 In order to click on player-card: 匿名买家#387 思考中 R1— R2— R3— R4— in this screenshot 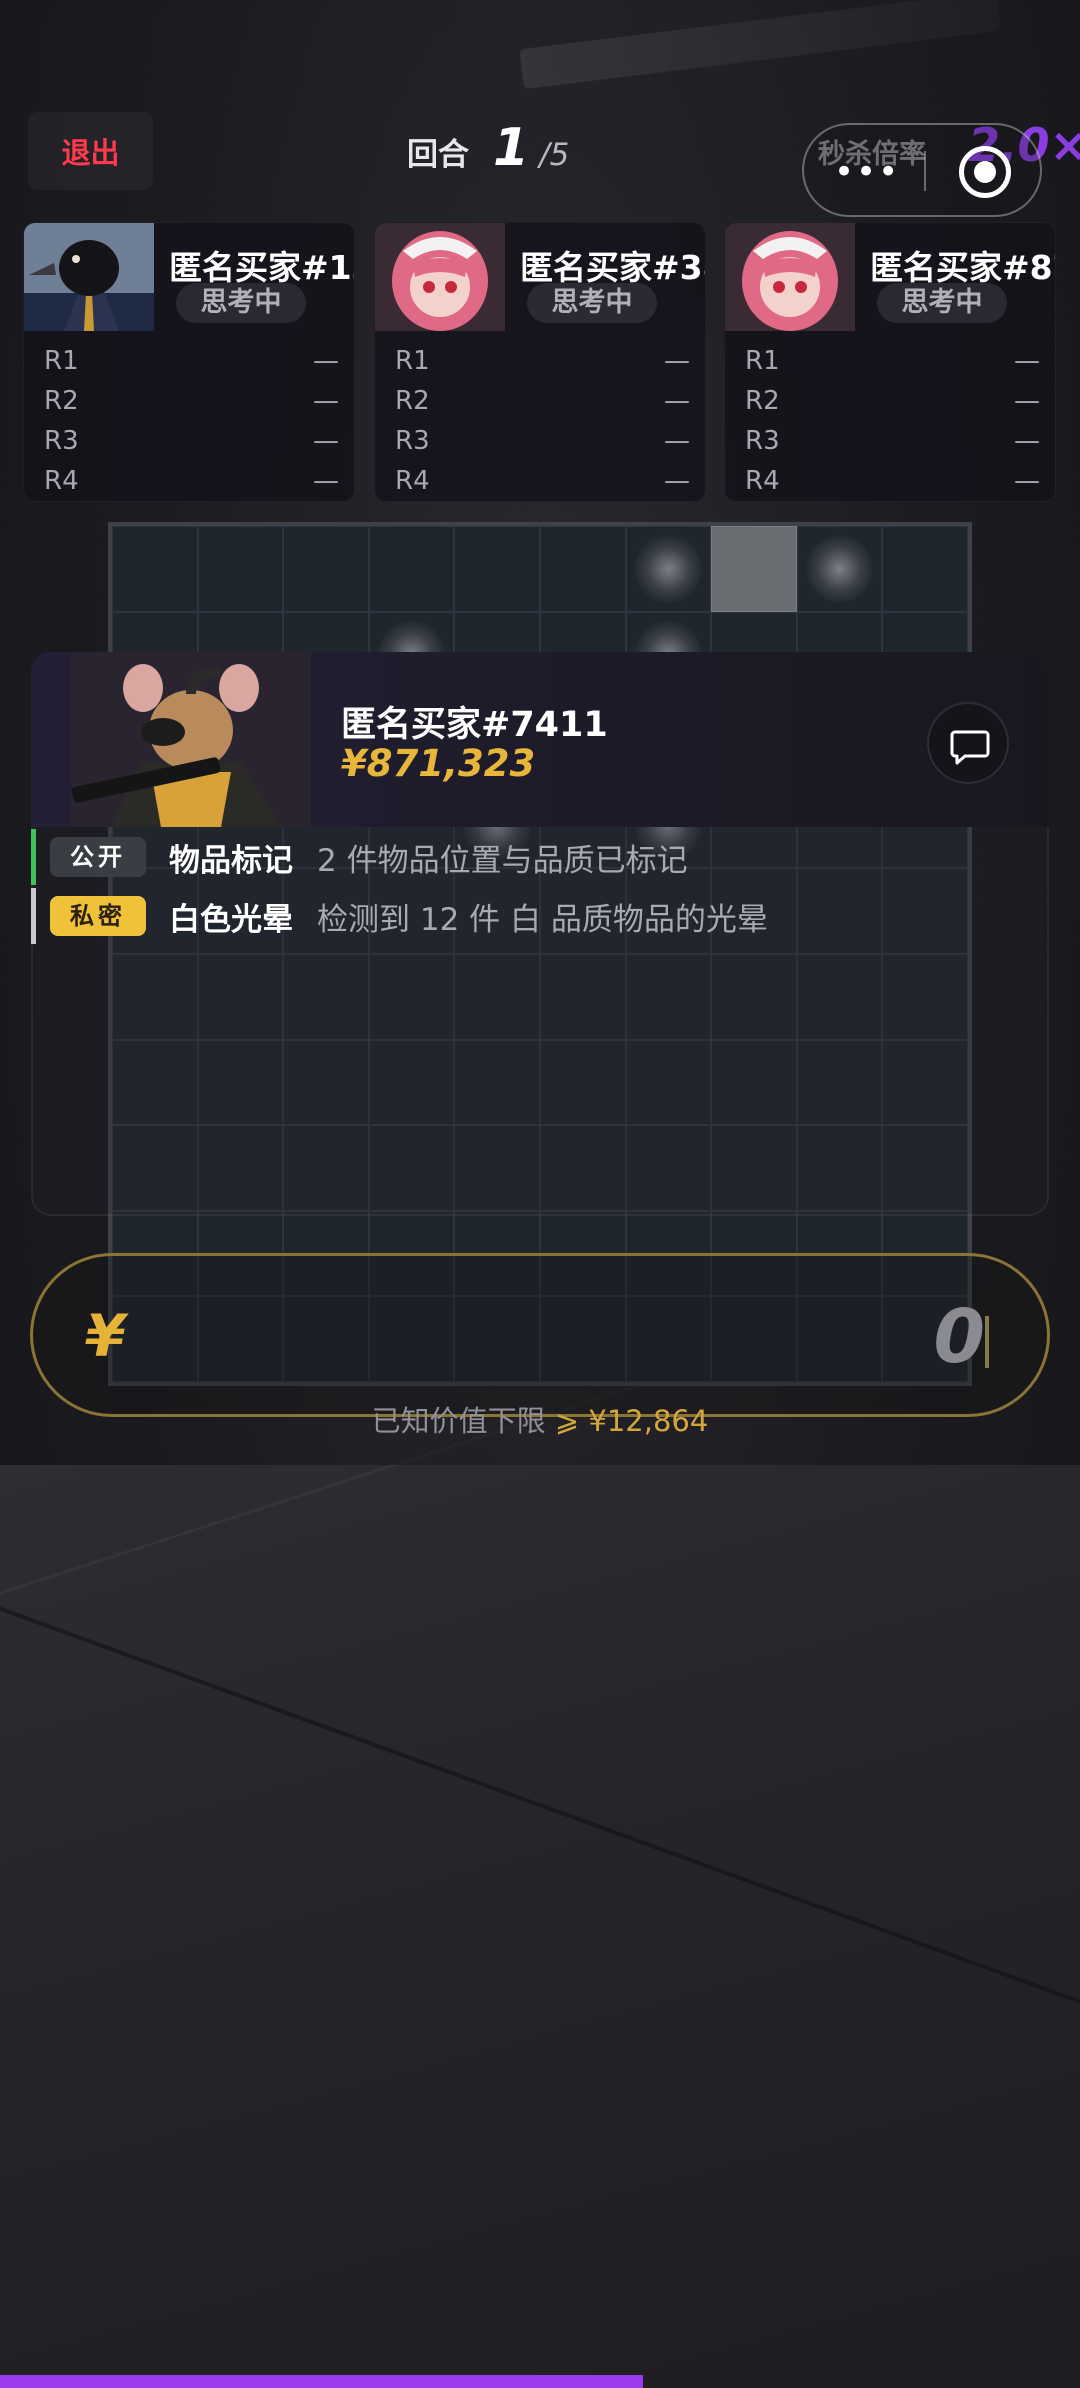, I will do `click(540, 362)`.